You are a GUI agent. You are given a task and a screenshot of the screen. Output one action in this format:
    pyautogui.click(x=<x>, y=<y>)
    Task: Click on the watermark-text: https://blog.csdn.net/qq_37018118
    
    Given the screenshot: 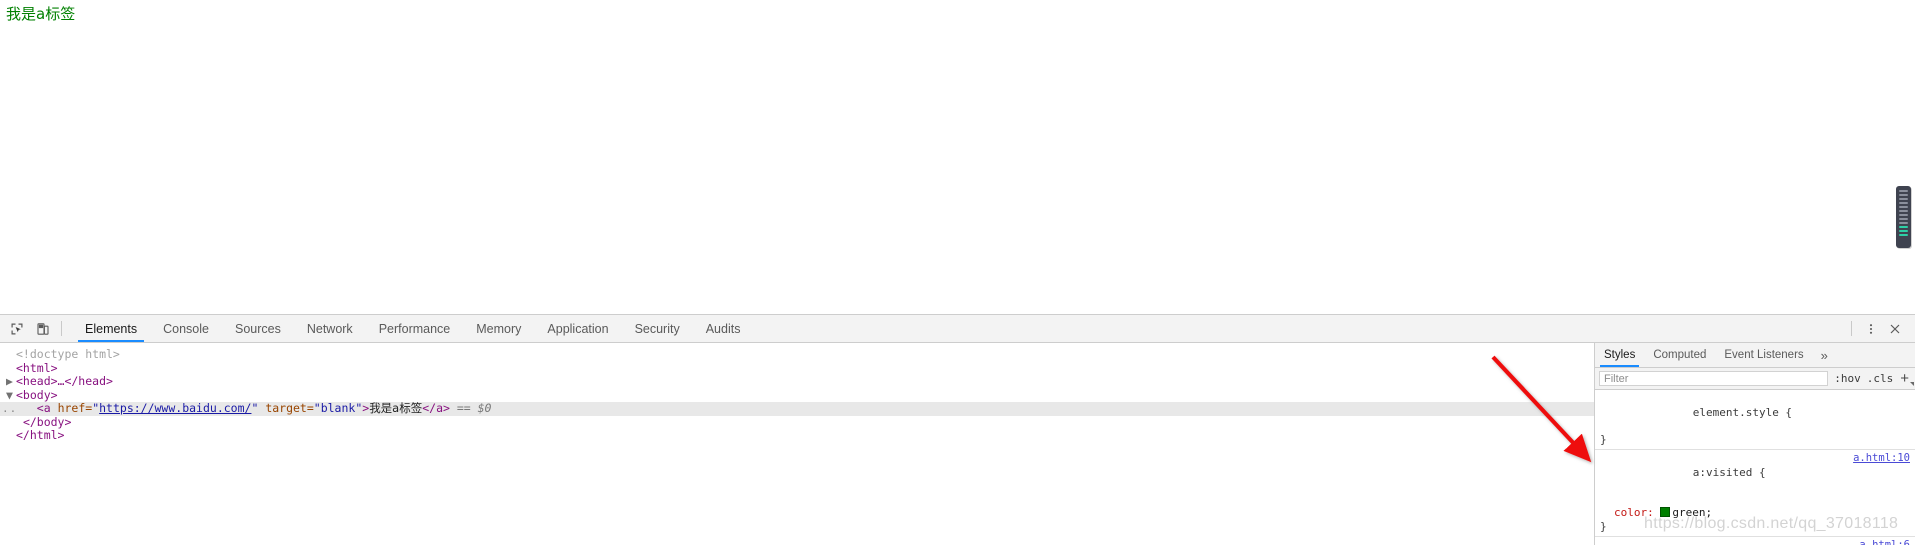 What is the action you would take?
    pyautogui.click(x=1771, y=523)
    